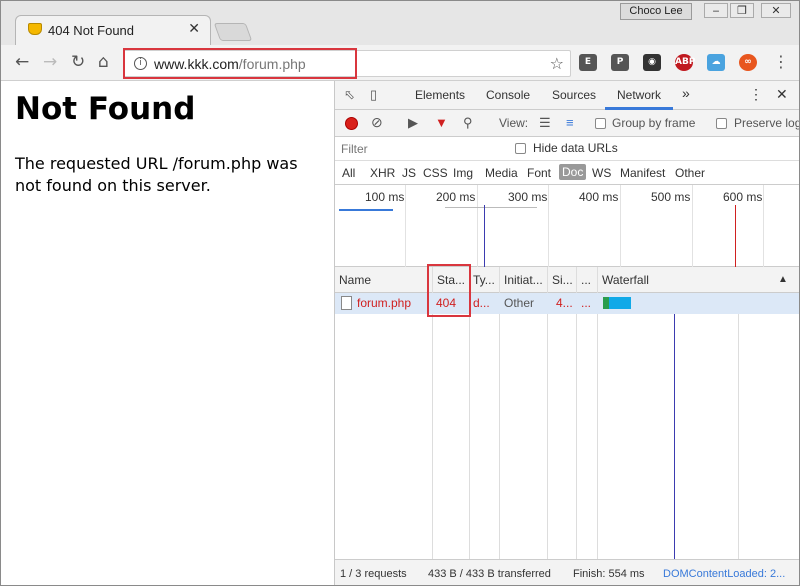  What do you see at coordinates (654, 123) in the screenshot?
I see `group-by-frame-label: Group by frame` at bounding box center [654, 123].